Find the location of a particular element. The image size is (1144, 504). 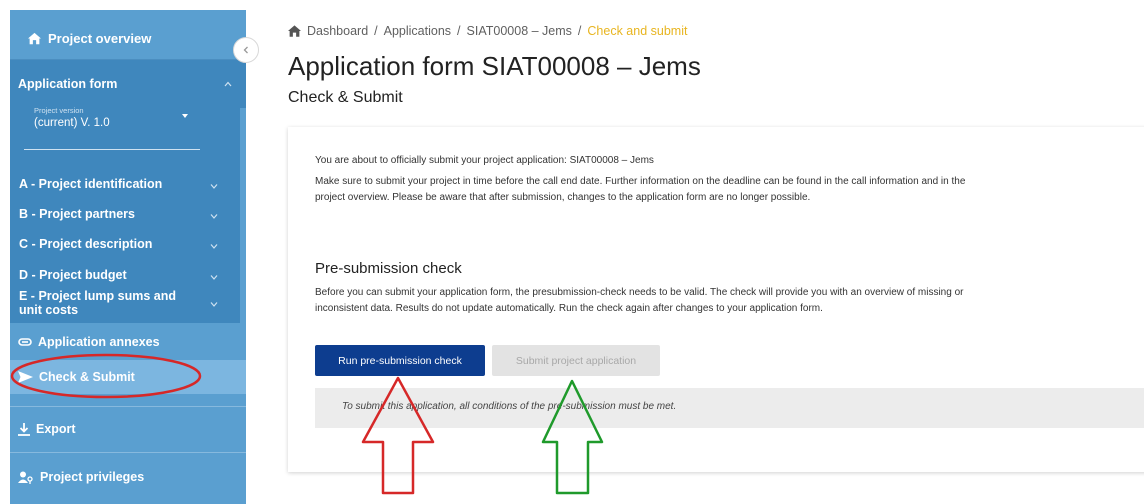

sidebar-item-check-submit: Check & Submit is located at coordinates (128, 377).